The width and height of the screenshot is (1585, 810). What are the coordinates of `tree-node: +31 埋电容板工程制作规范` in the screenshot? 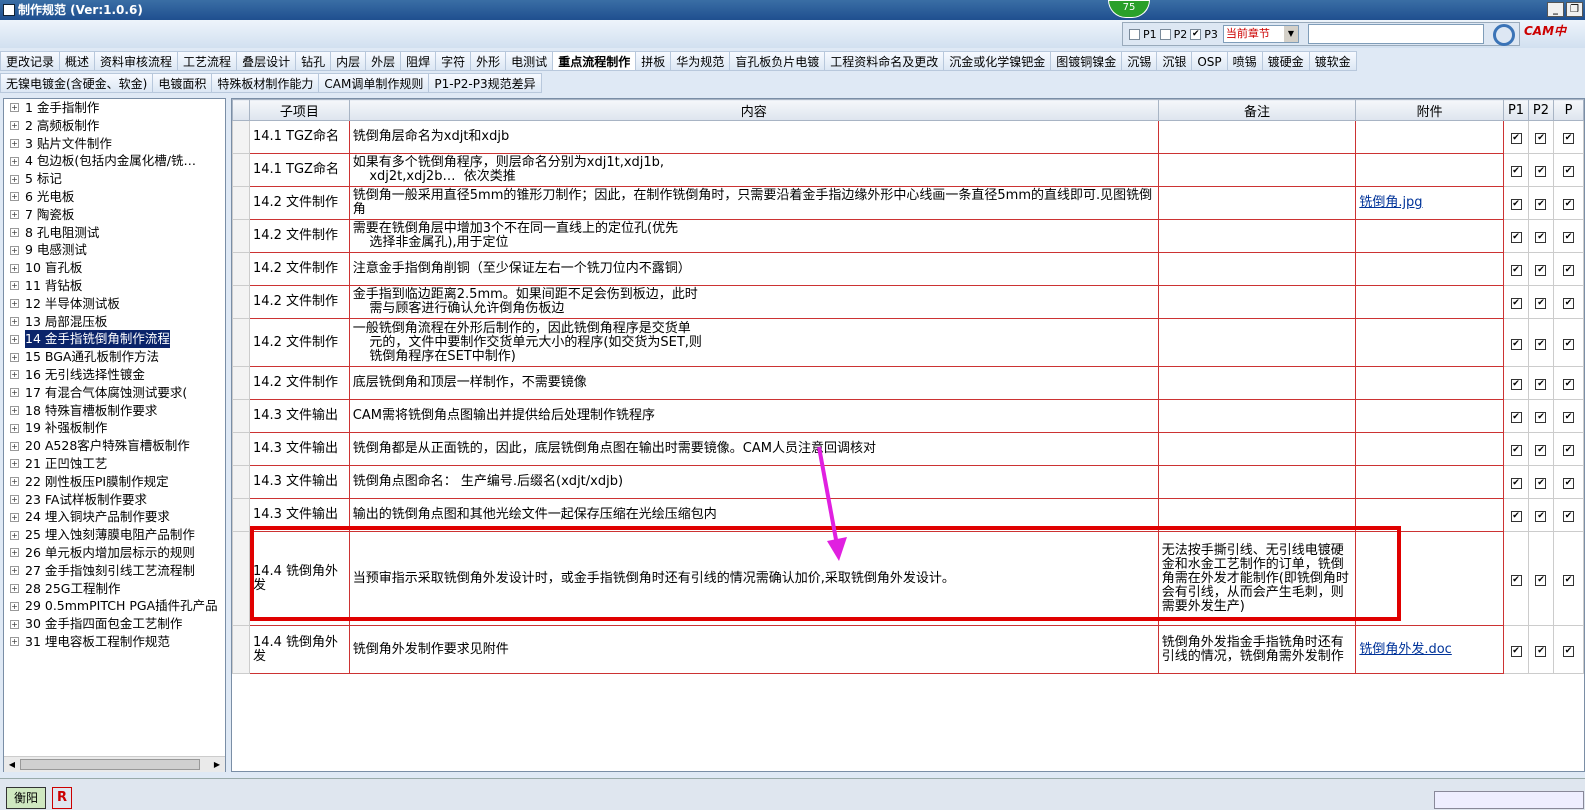 It's located at (114, 642).